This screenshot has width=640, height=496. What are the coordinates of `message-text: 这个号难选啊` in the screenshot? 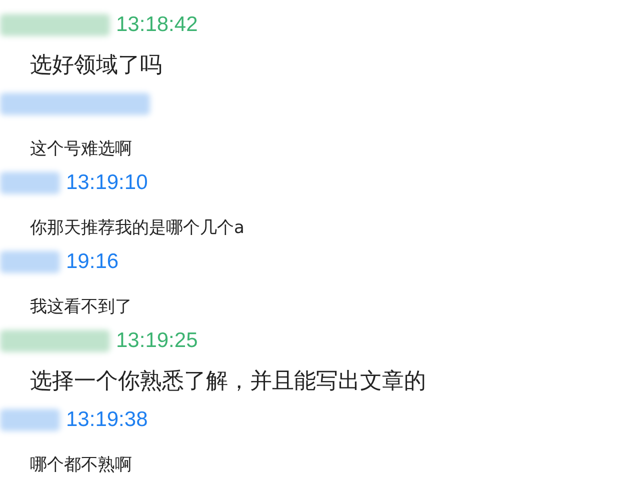 It's located at (81, 149).